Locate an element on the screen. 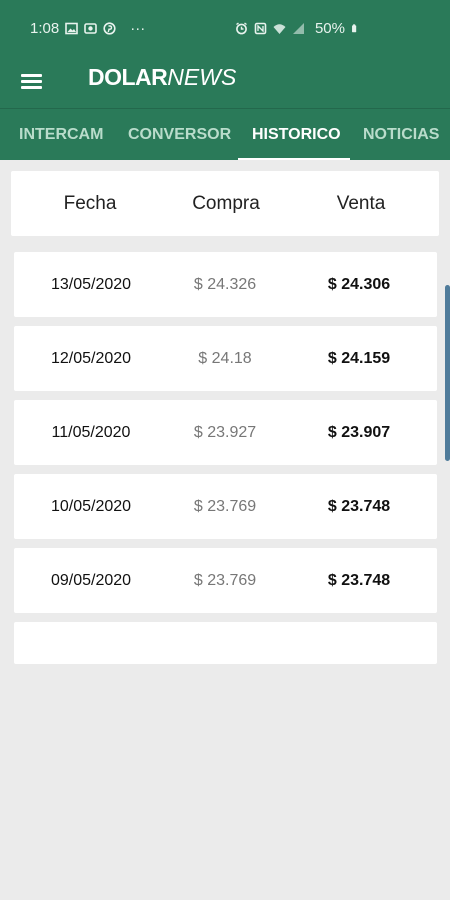  row-sell-price: $ 24.306 is located at coordinates (359, 284).